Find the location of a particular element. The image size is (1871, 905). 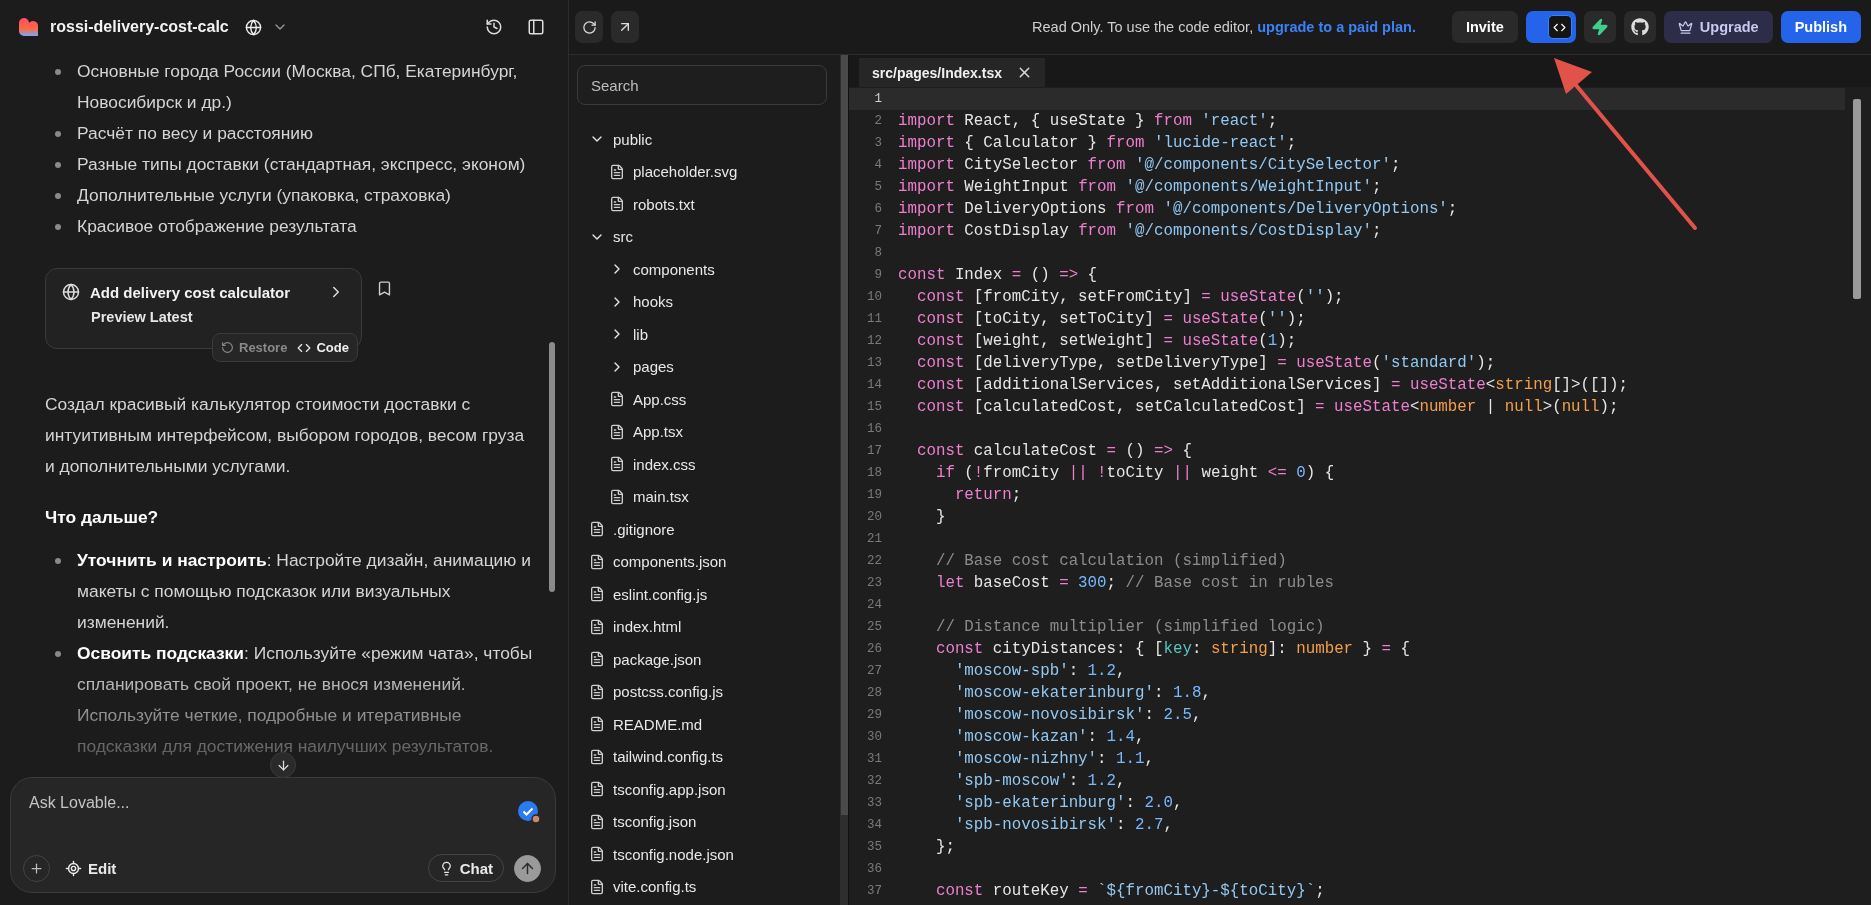

github-icon is located at coordinates (1639, 27).